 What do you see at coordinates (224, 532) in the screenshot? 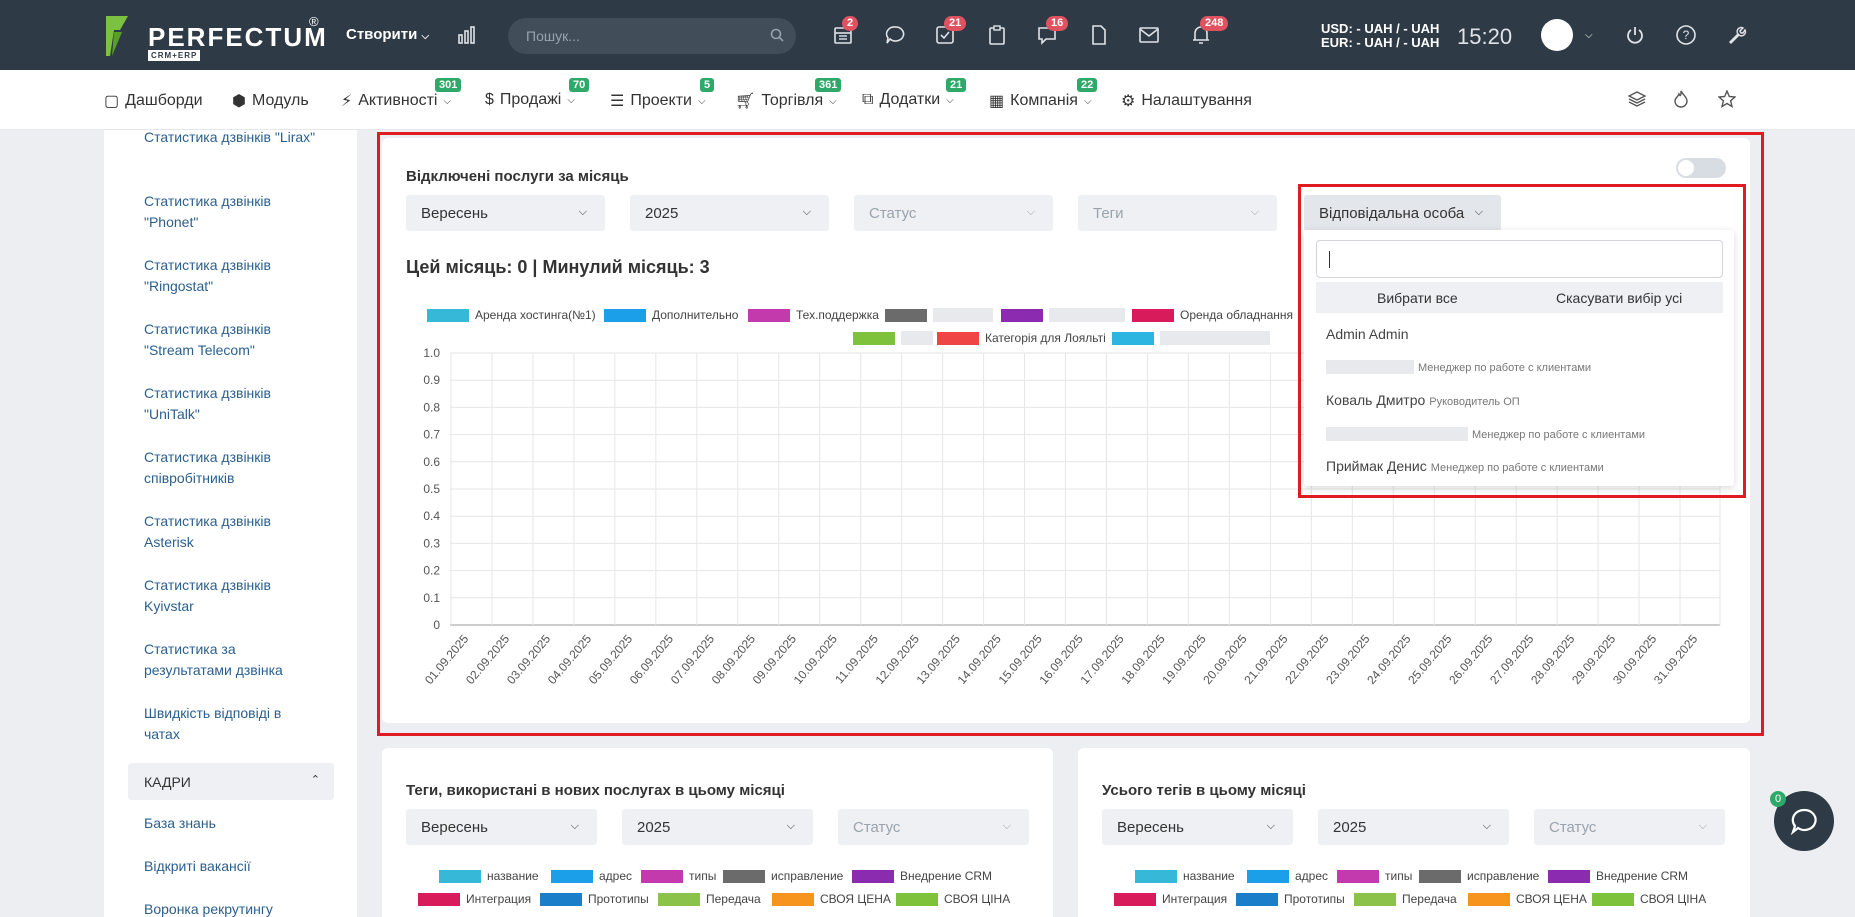
I see `sidebar-item-asterisk: Статистика дзвінків Asterisk` at bounding box center [224, 532].